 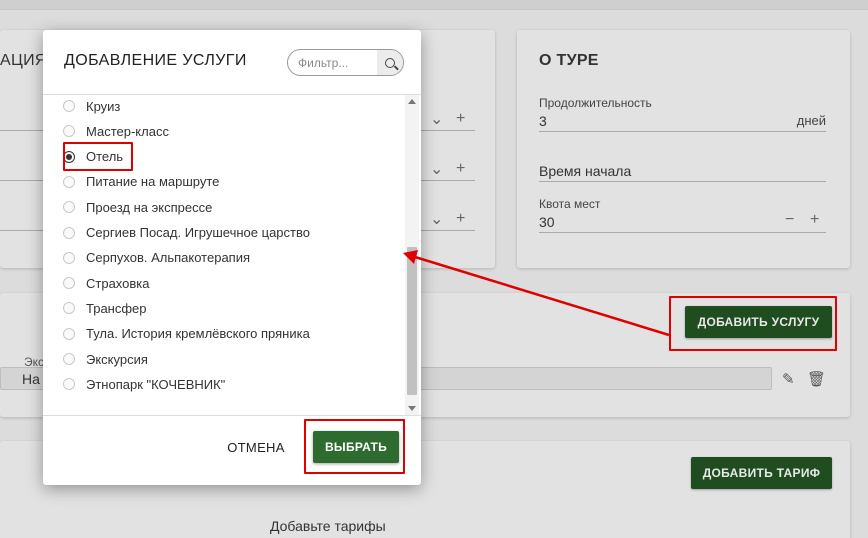 I want to click on annotation-arrow, so click(x=536, y=293).